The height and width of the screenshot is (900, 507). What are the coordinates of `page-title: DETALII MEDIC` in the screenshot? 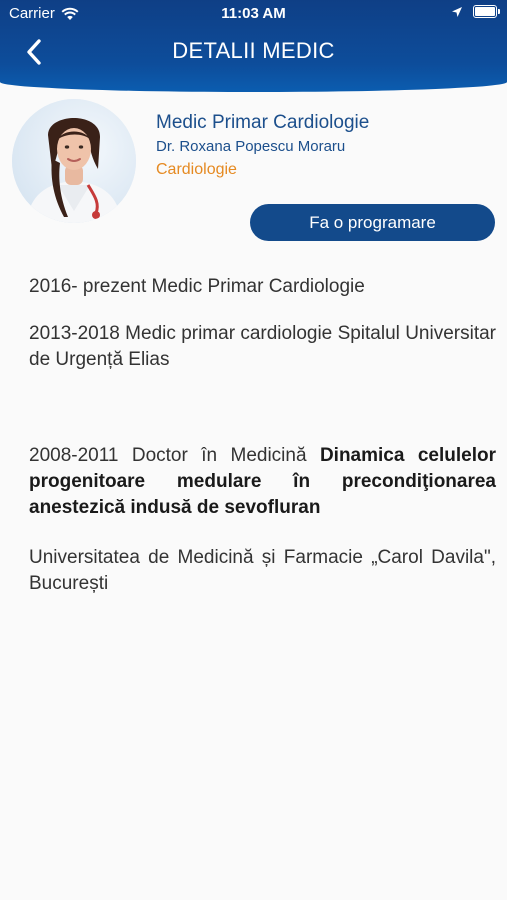 It's located at (253, 50).